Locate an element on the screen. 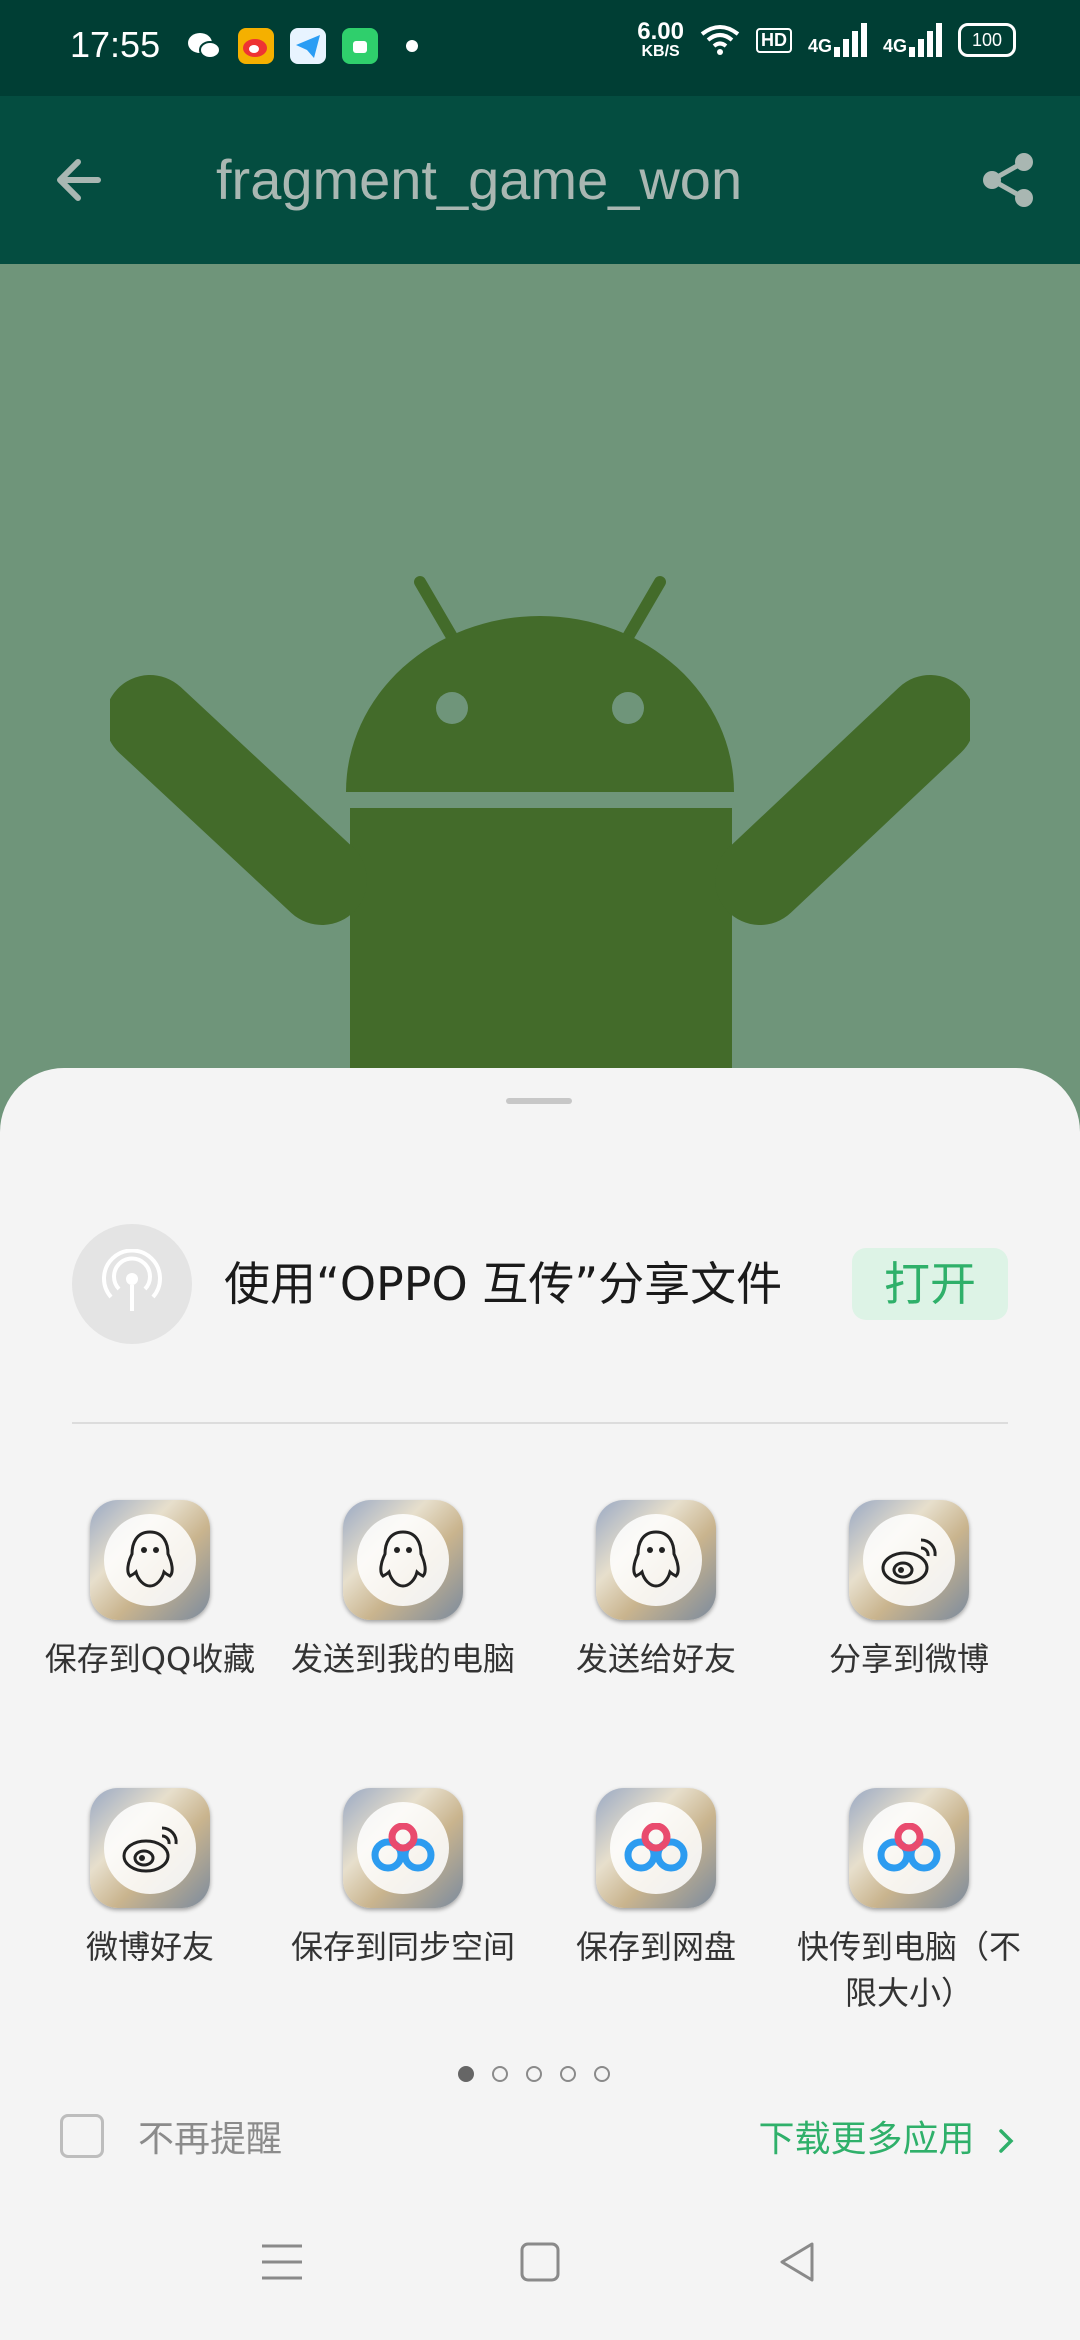 Image resolution: width=1080 pixels, height=2340 pixels. menu-icon is located at coordinates (282, 2262).